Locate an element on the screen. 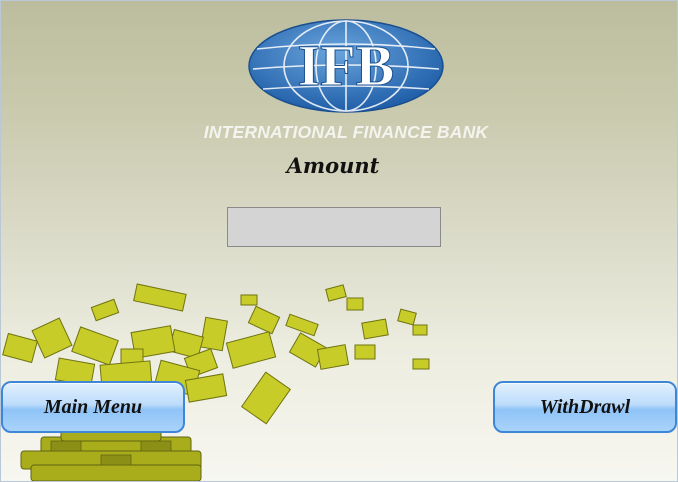 The width and height of the screenshot is (678, 482). main-menu-button: Main Menu is located at coordinates (93, 407).